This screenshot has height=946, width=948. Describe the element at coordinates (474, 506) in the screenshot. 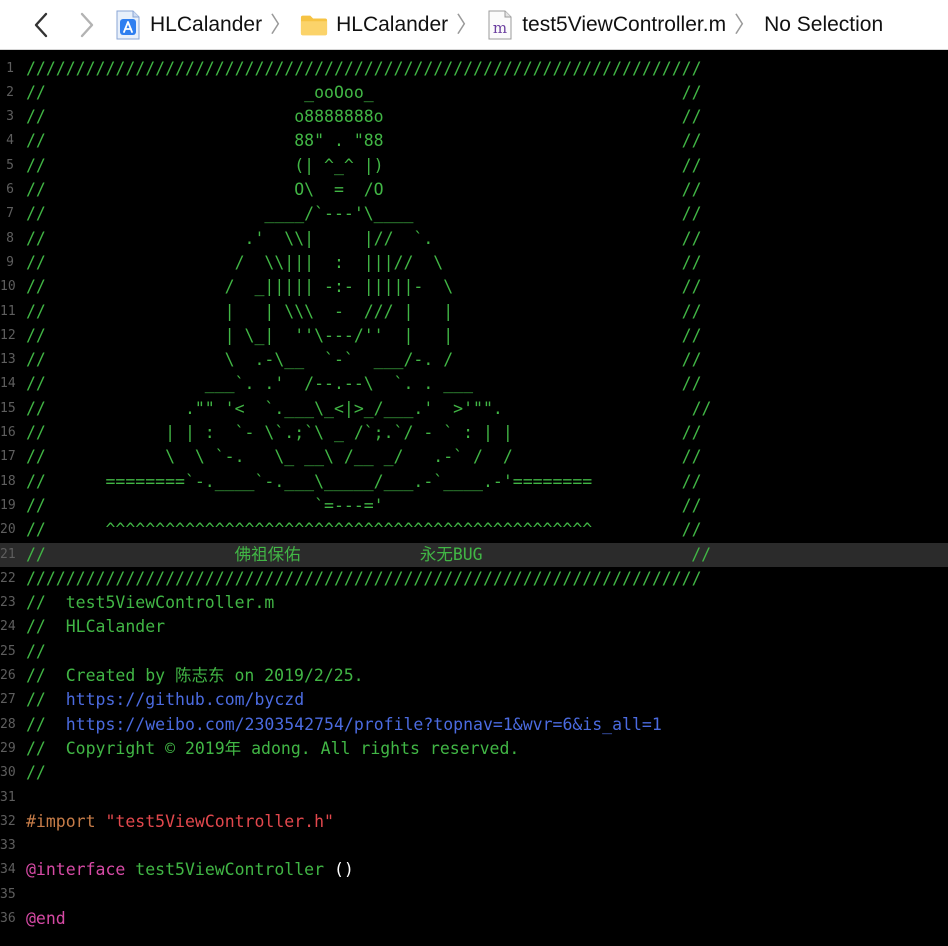

I see `code-line: 19 // `=---=' //` at that location.